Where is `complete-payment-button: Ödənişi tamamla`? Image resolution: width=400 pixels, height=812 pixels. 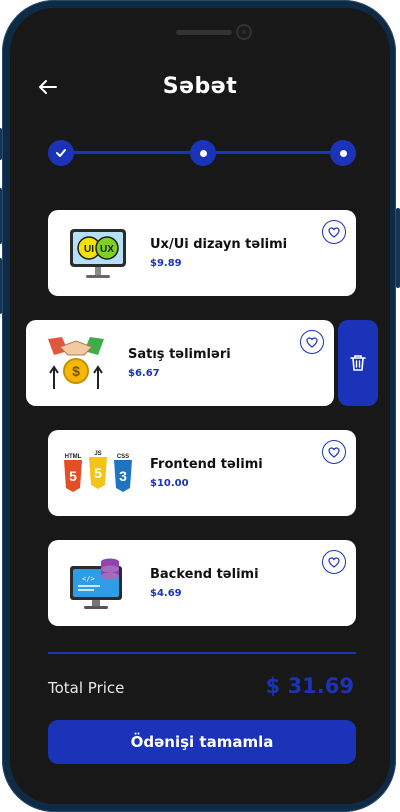
complete-payment-button: Ödənişi tamamla is located at coordinates (202, 742).